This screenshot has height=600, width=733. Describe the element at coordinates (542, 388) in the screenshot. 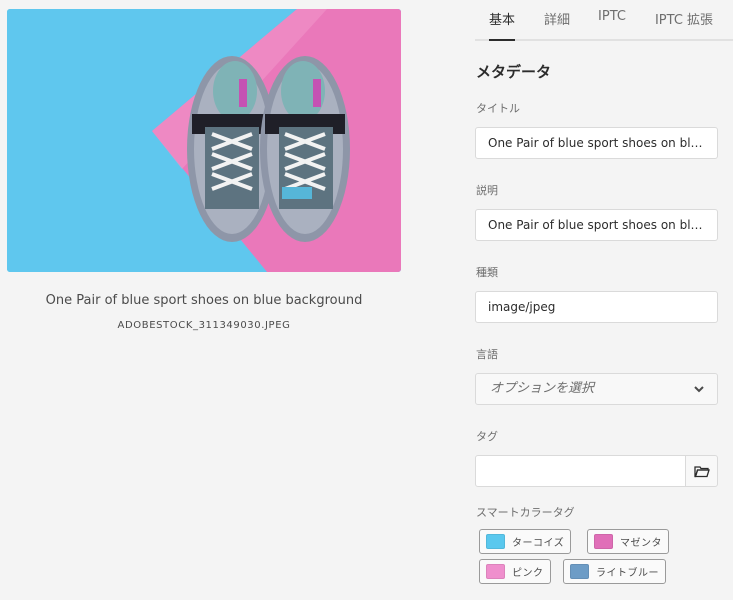

I see `language-placeholder: オプションを選択` at that location.